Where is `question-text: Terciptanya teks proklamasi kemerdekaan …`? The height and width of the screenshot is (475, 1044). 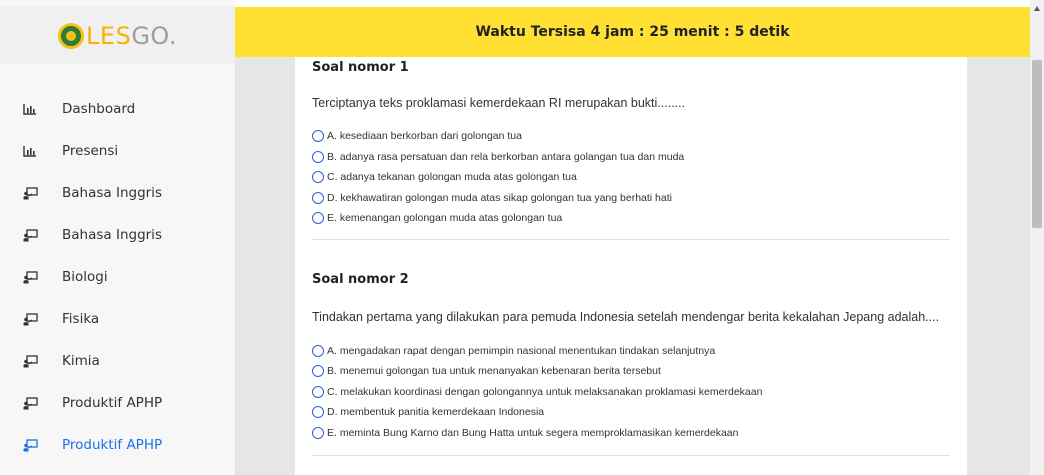
question-text: Terciptanya teks proklamasi kemerdekaan … is located at coordinates (499, 103).